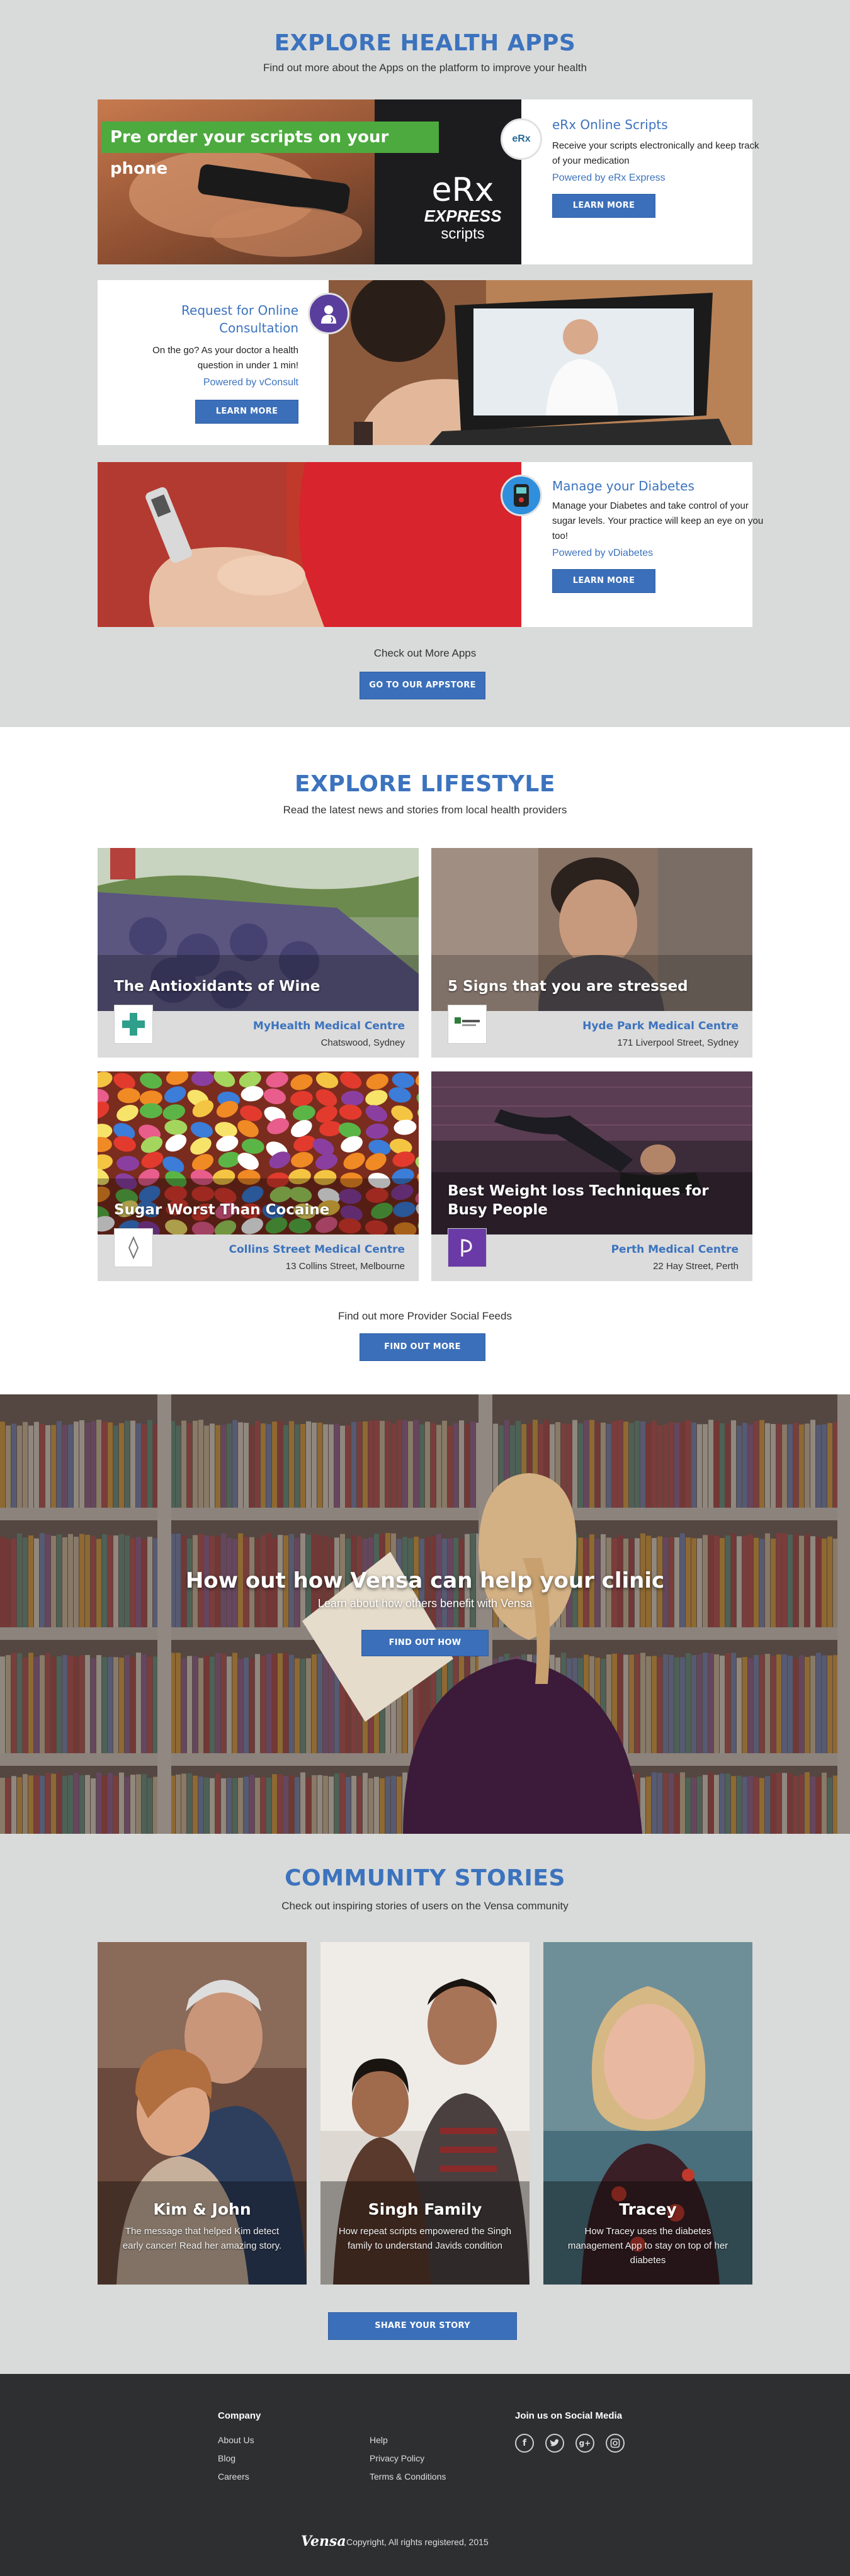  I want to click on erx-powered: Powered by eRx Express, so click(609, 177).